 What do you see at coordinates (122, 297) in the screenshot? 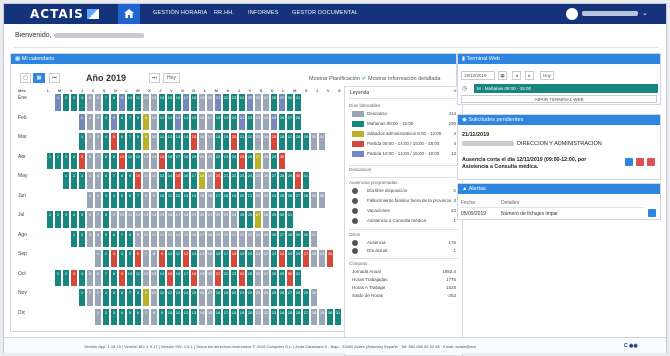
I see `calendar-day: 6` at bounding box center [122, 297].